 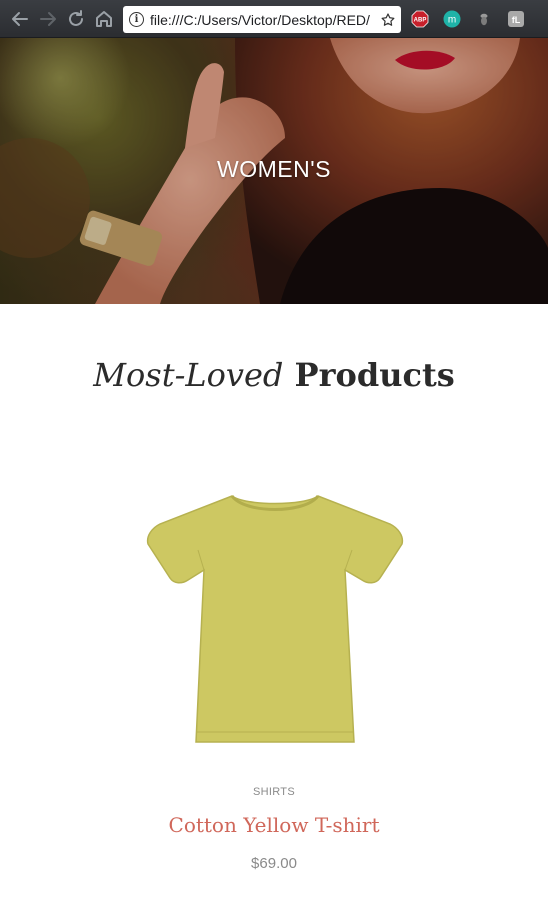 I want to click on address-bar: i file:///C:/Users/Victor/Desktop/RED/, so click(x=262, y=19).